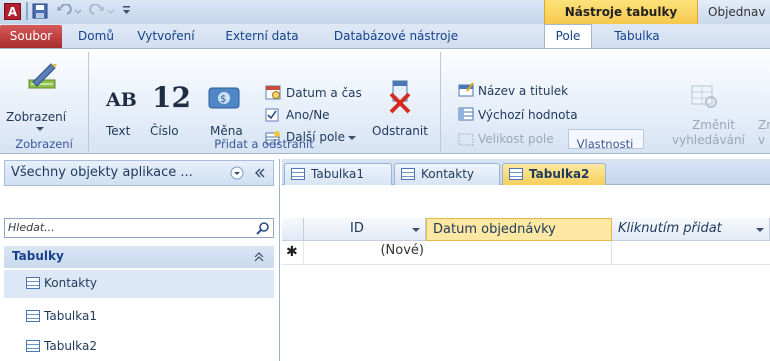  Describe the element at coordinates (259, 257) in the screenshot. I see `collapse-group-icon` at that location.